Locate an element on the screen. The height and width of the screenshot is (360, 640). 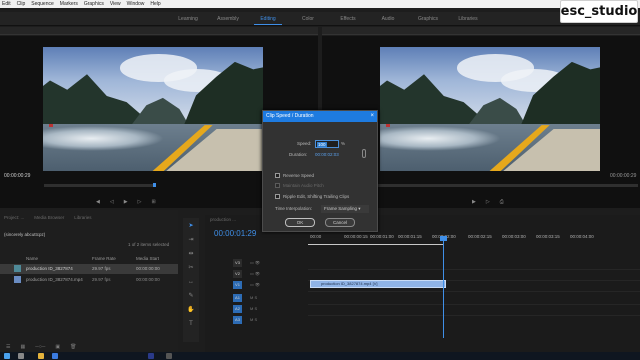
ripple-edit-icon: ⇹ is located at coordinates (191, 254).